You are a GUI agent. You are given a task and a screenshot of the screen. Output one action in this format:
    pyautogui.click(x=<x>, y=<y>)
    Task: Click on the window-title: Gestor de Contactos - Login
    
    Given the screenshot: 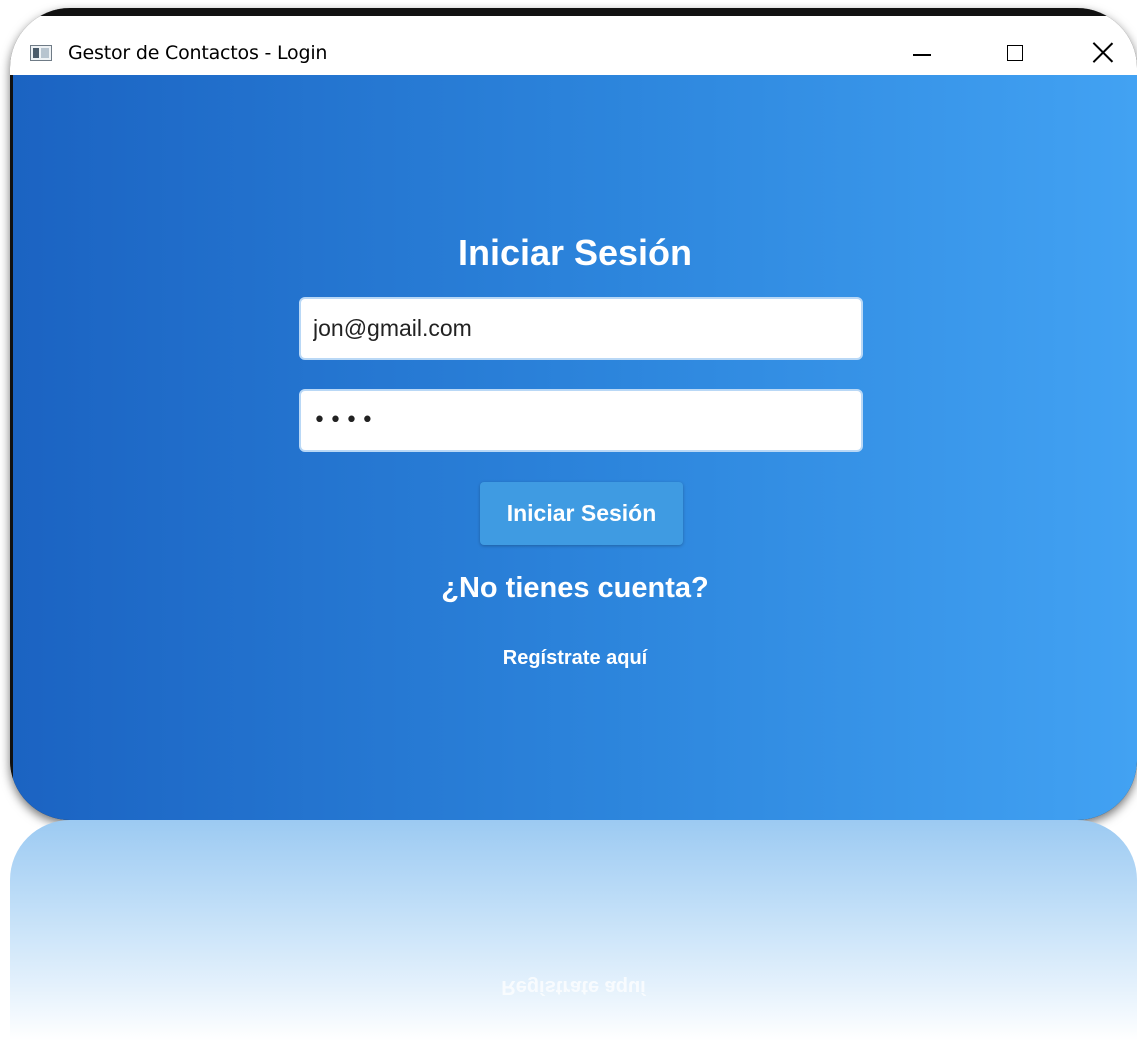 What is the action you would take?
    pyautogui.click(x=198, y=53)
    